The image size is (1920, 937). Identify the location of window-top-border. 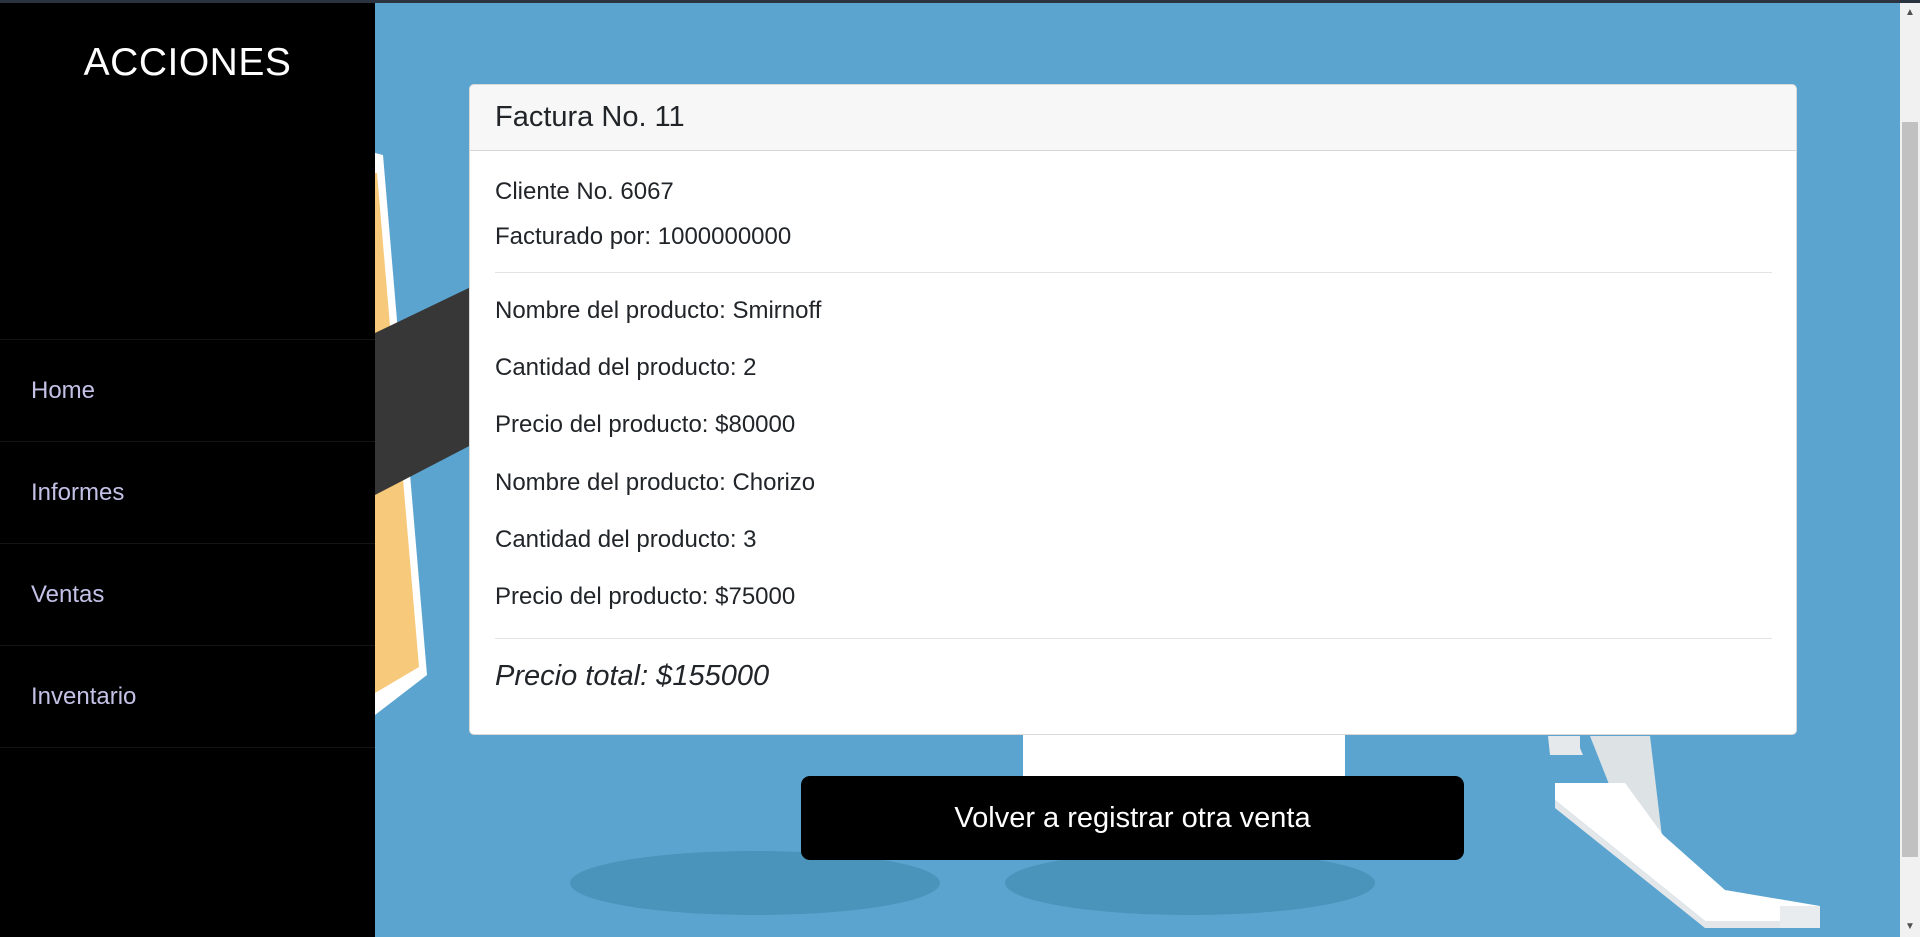
(960, 1).